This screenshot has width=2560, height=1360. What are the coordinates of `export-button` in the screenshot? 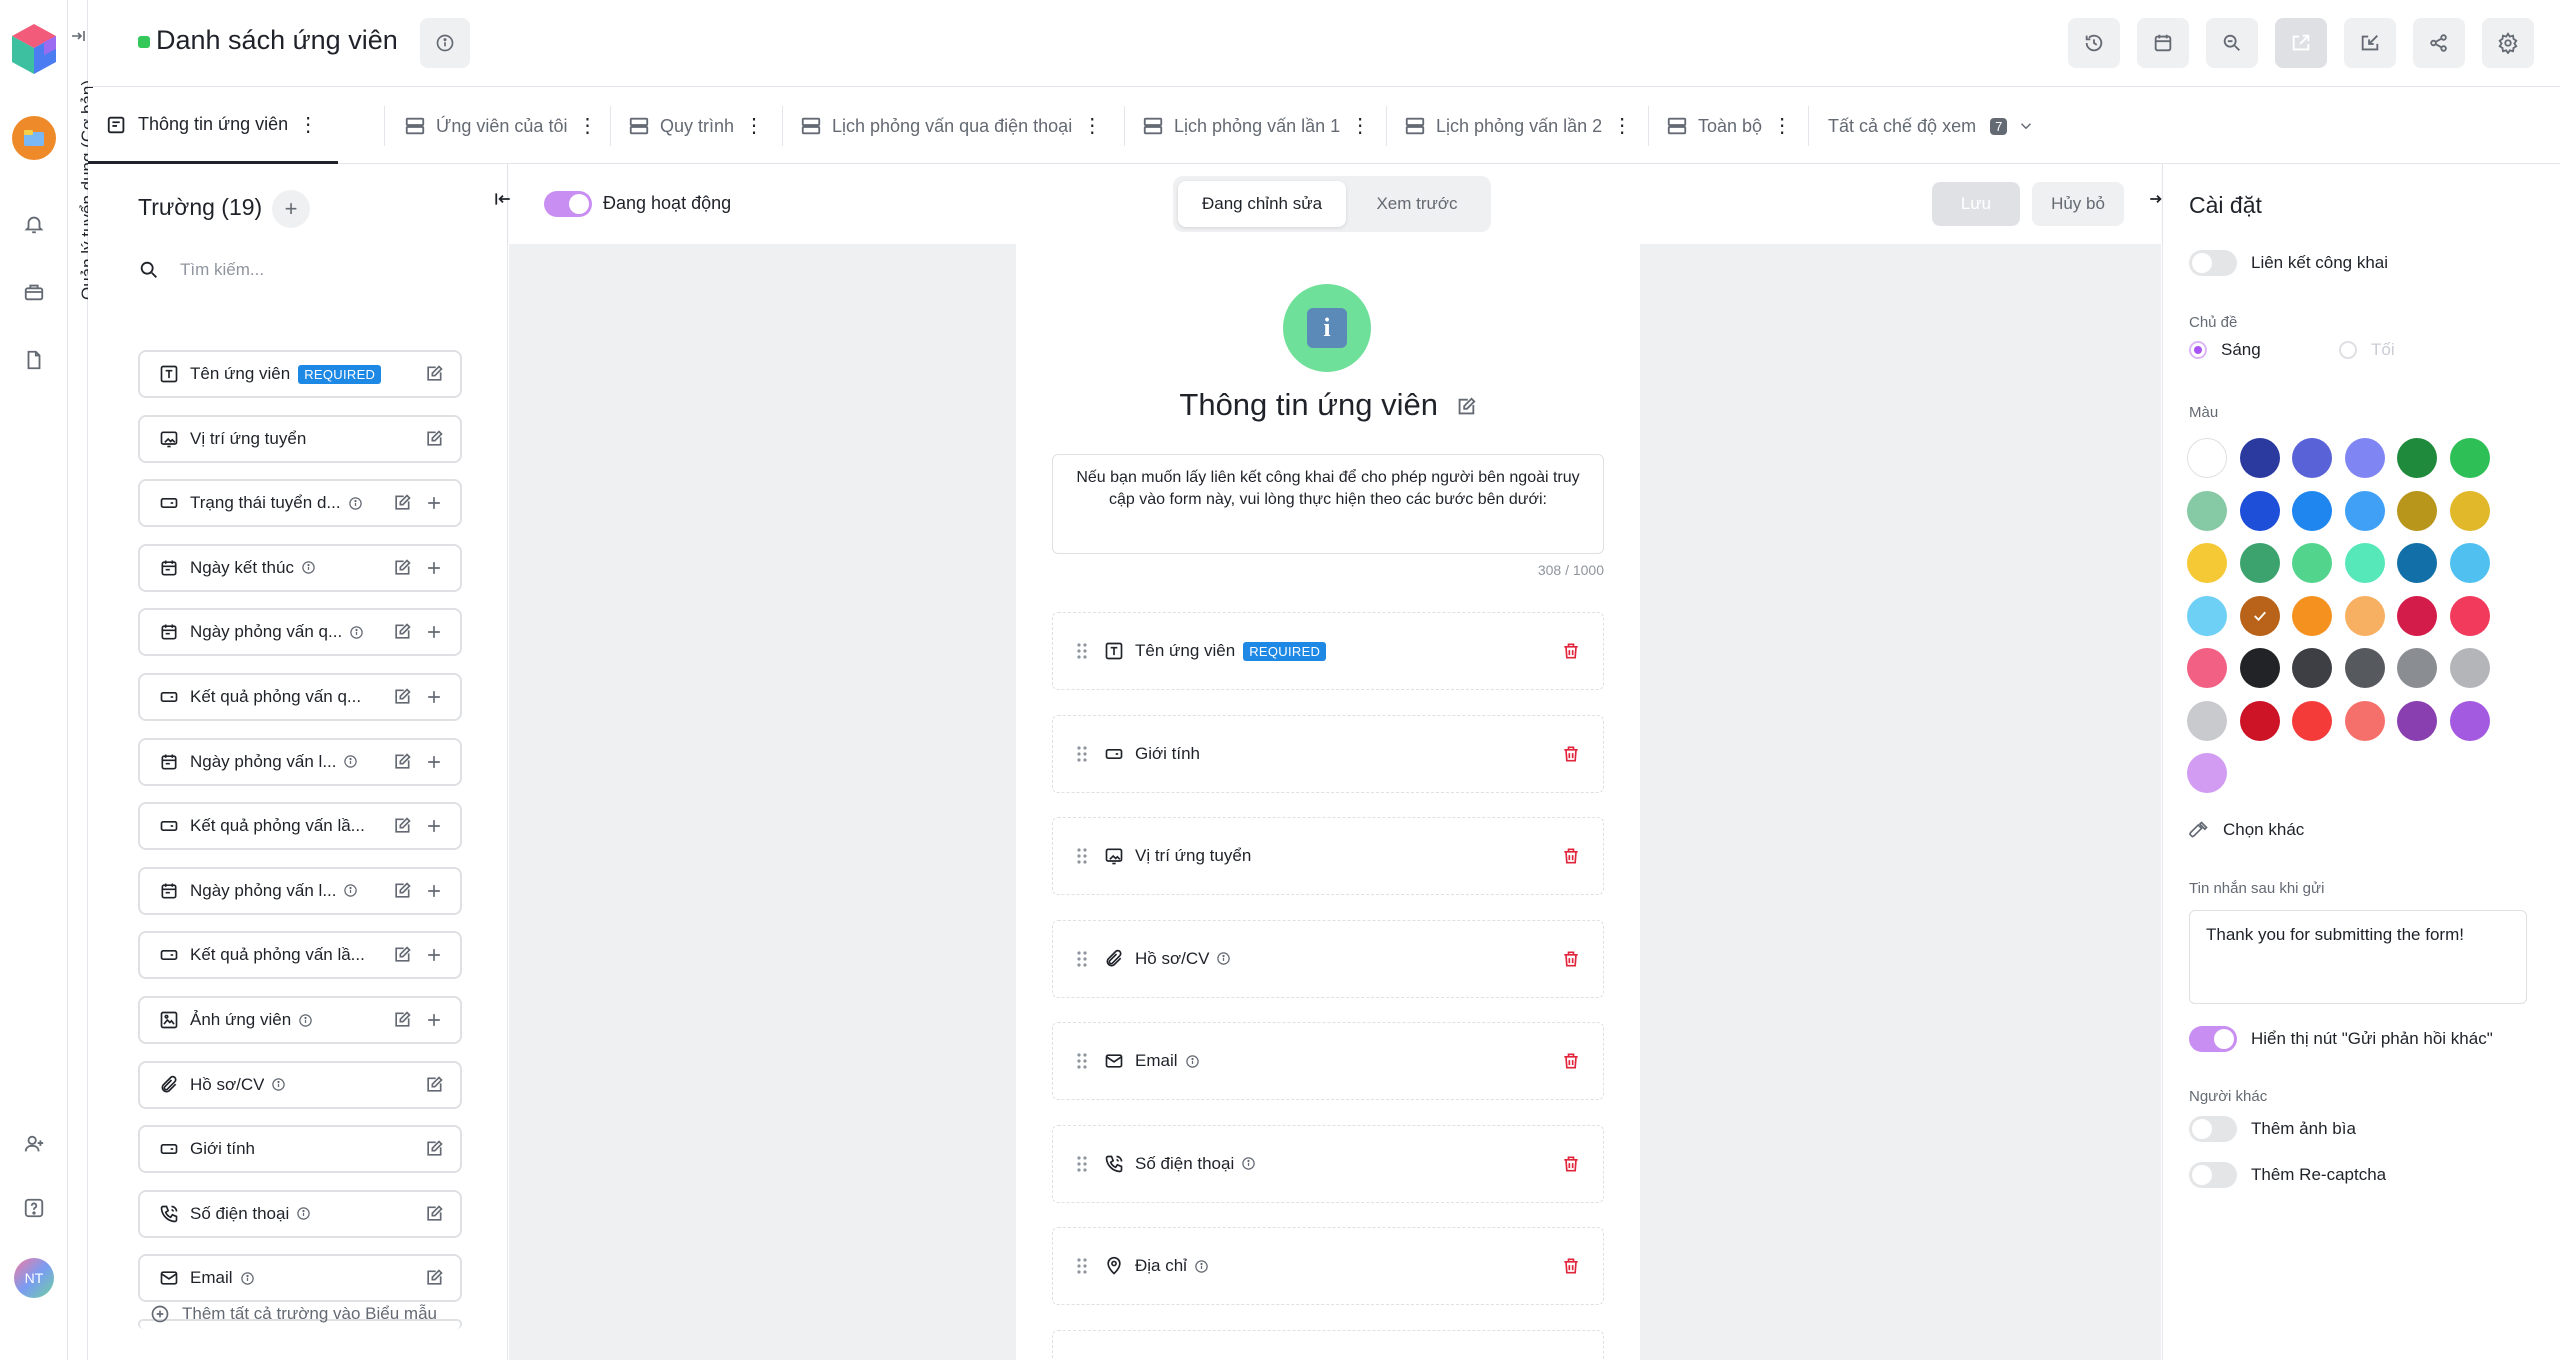 It's located at (2301, 43).